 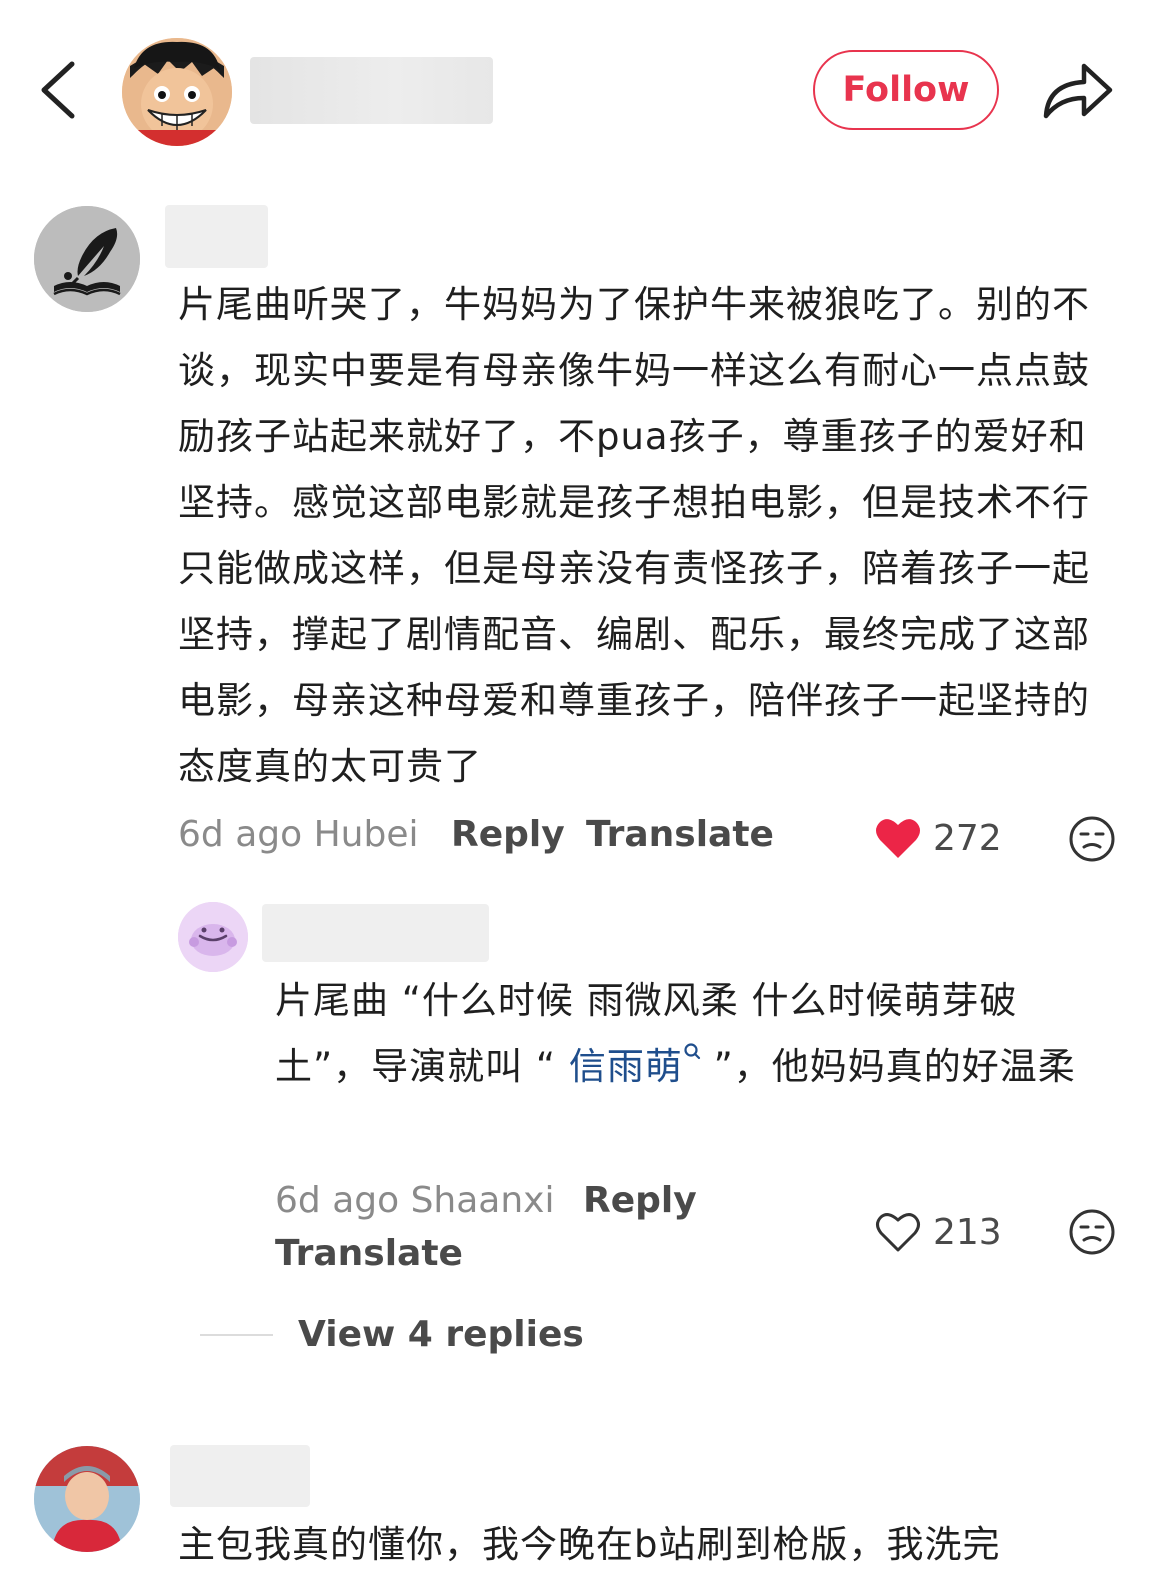 I want to click on avatar-image, so click(x=177, y=92).